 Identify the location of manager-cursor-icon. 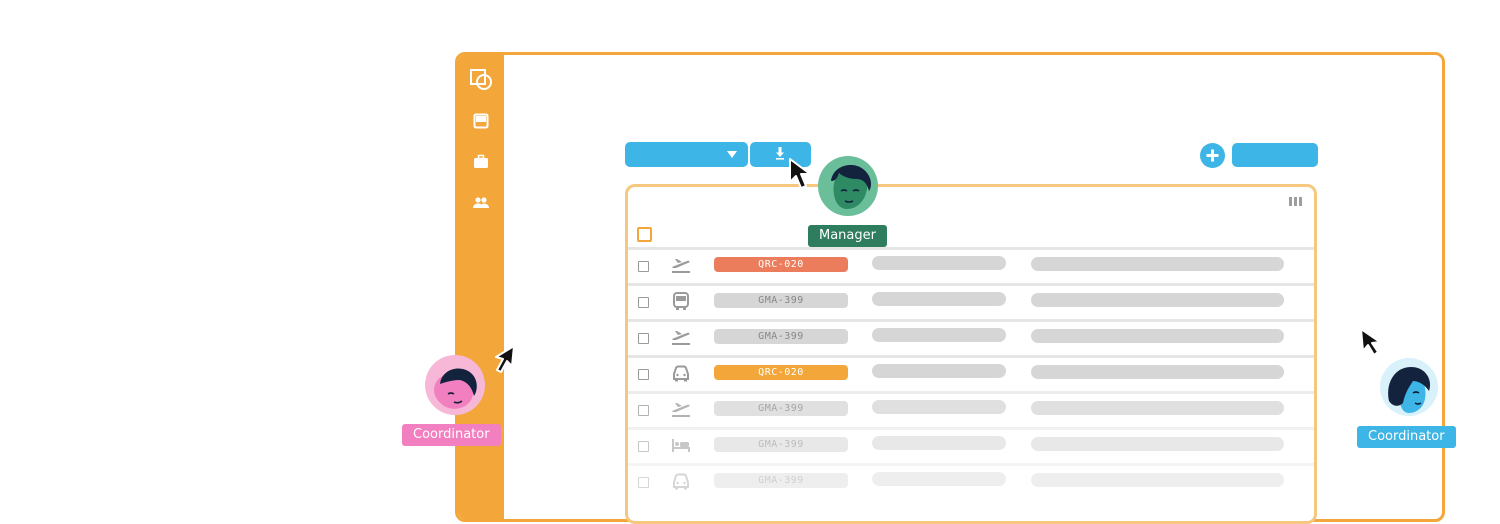
(800, 173).